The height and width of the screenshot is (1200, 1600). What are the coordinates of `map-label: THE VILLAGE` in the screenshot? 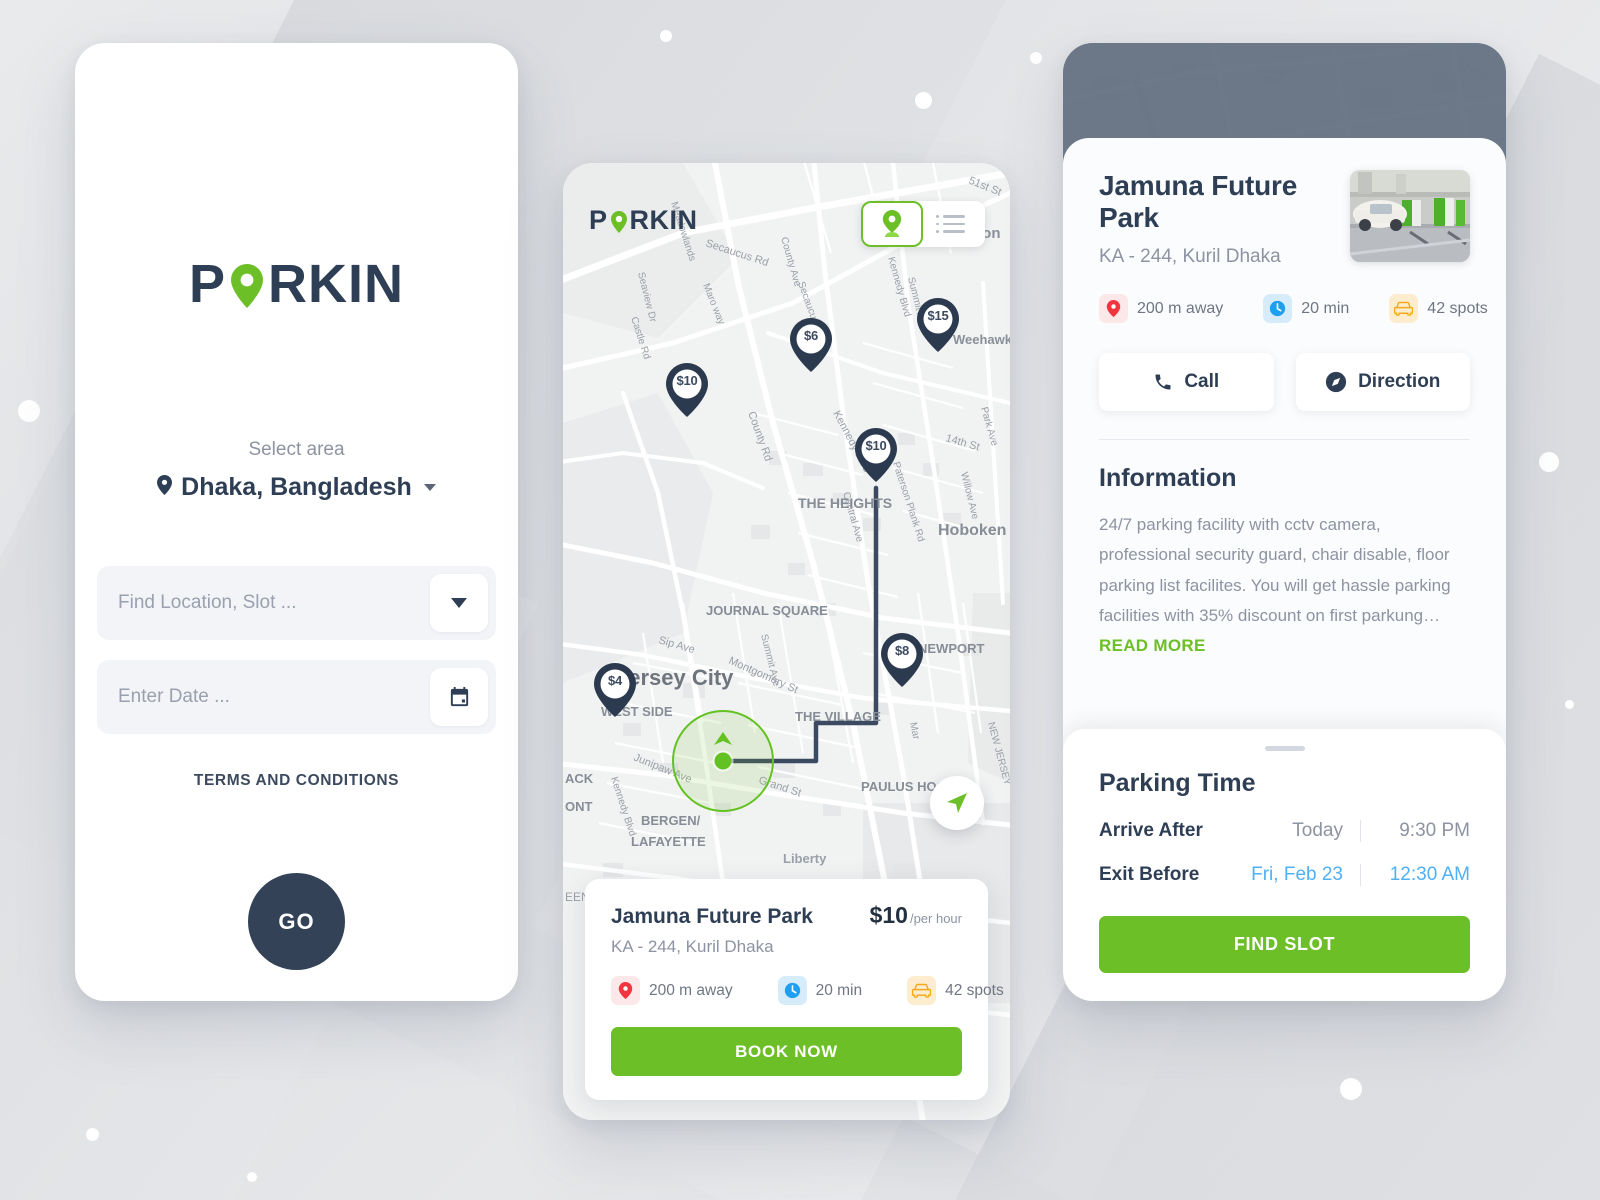 It's located at (838, 716).